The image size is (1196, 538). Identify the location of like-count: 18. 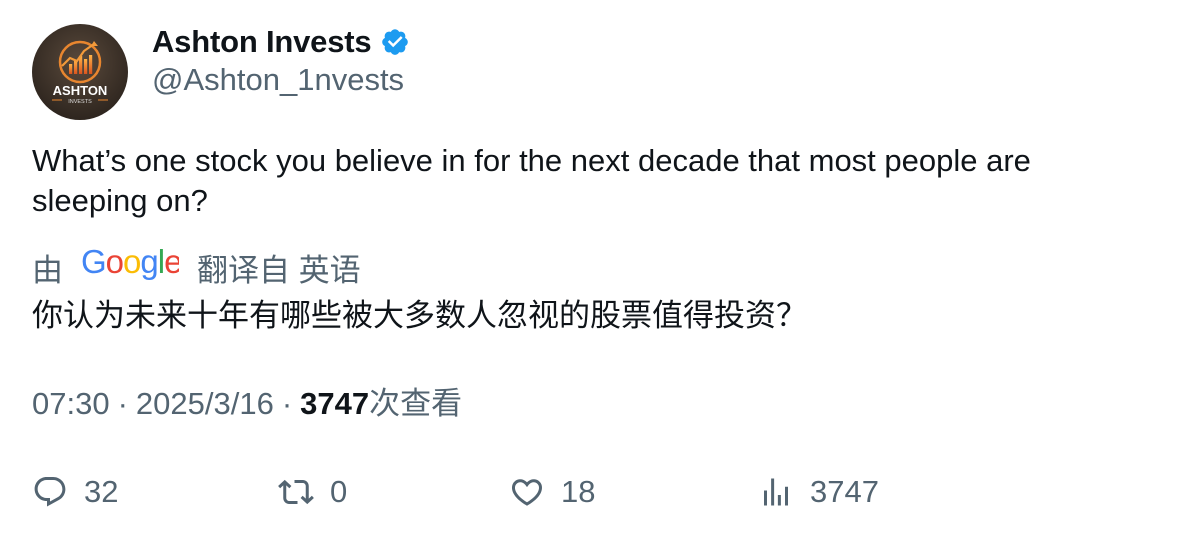
(578, 491).